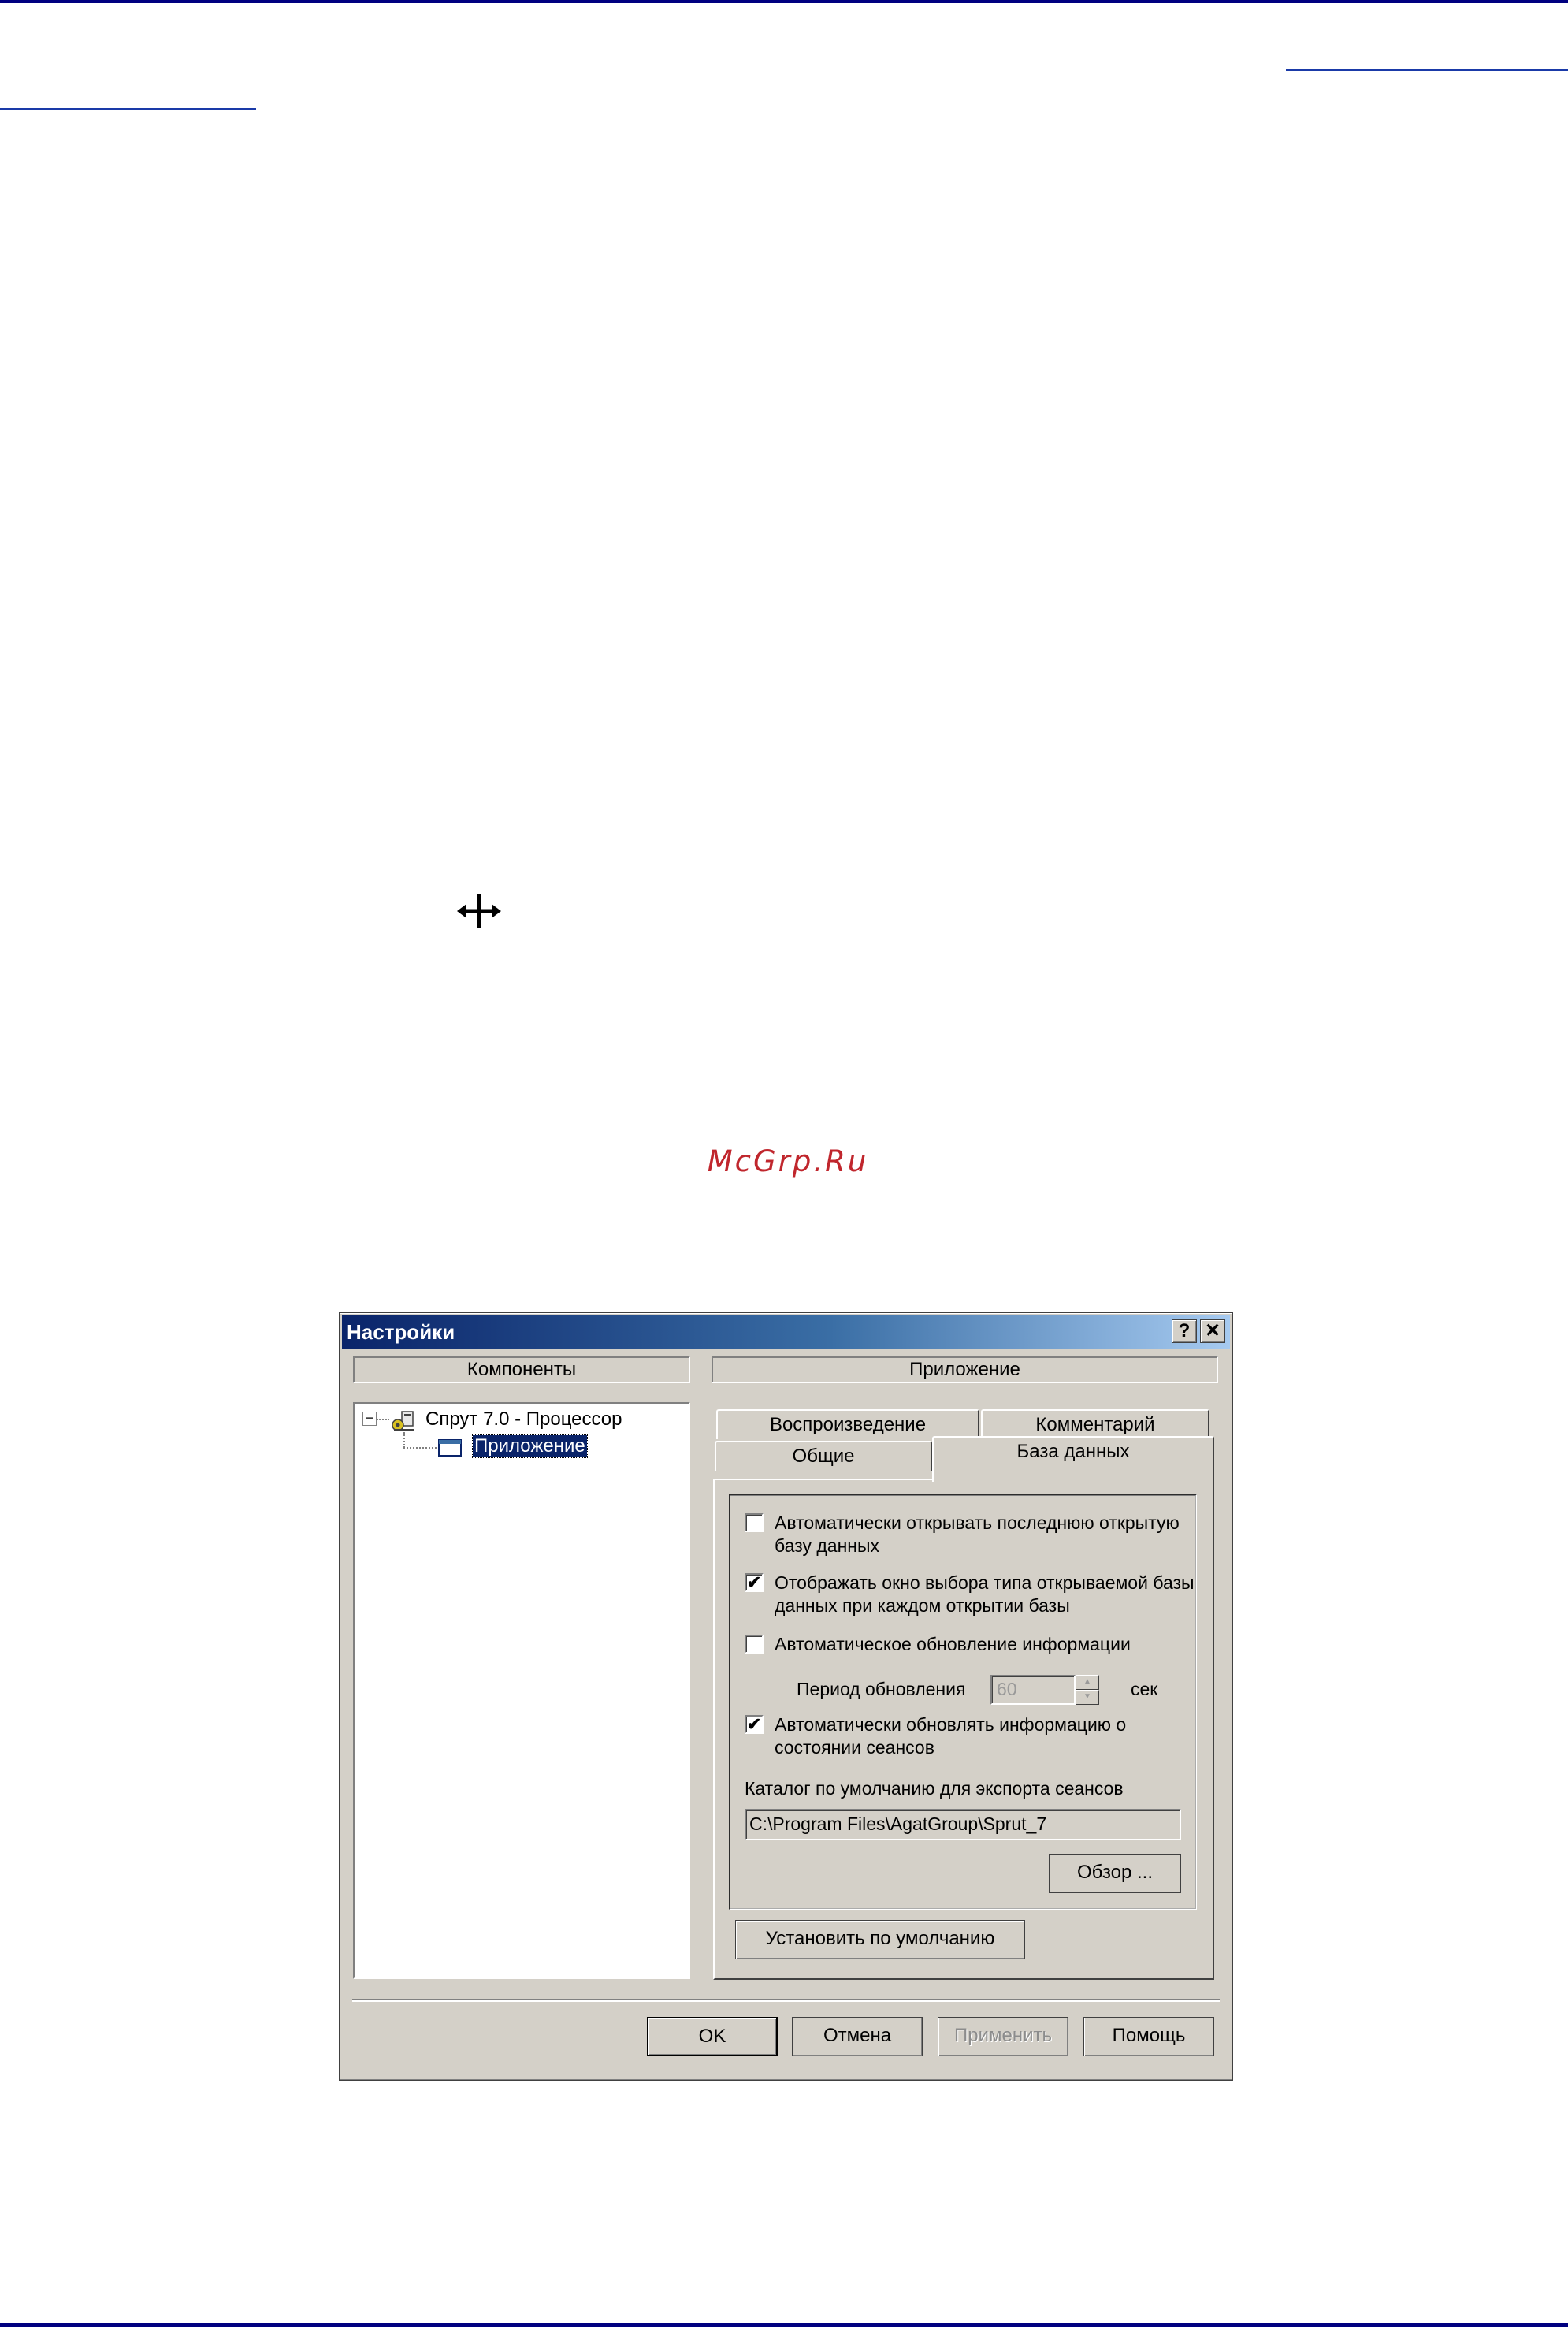 The height and width of the screenshot is (2329, 1568). What do you see at coordinates (1144, 1689) in the screenshot?
I see `refresh-period-unit: сек` at bounding box center [1144, 1689].